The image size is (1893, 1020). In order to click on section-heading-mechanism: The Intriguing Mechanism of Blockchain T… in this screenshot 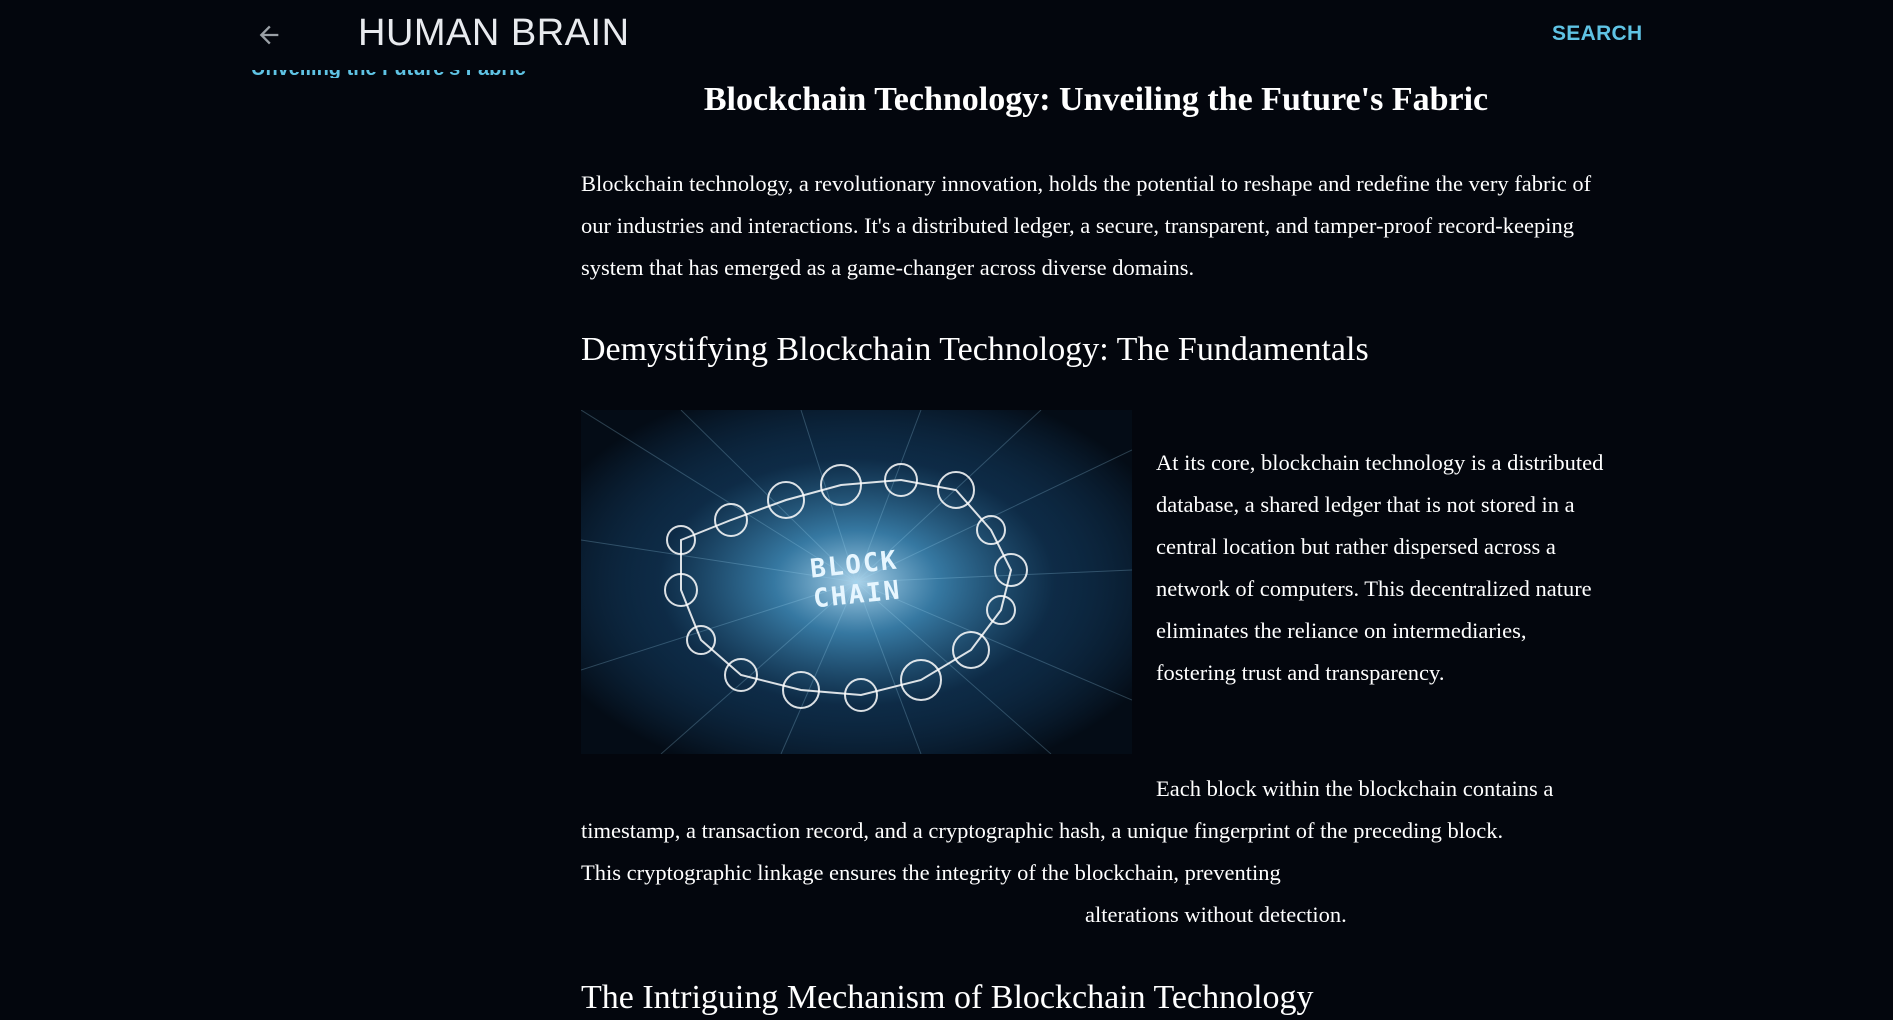, I will do `click(947, 997)`.